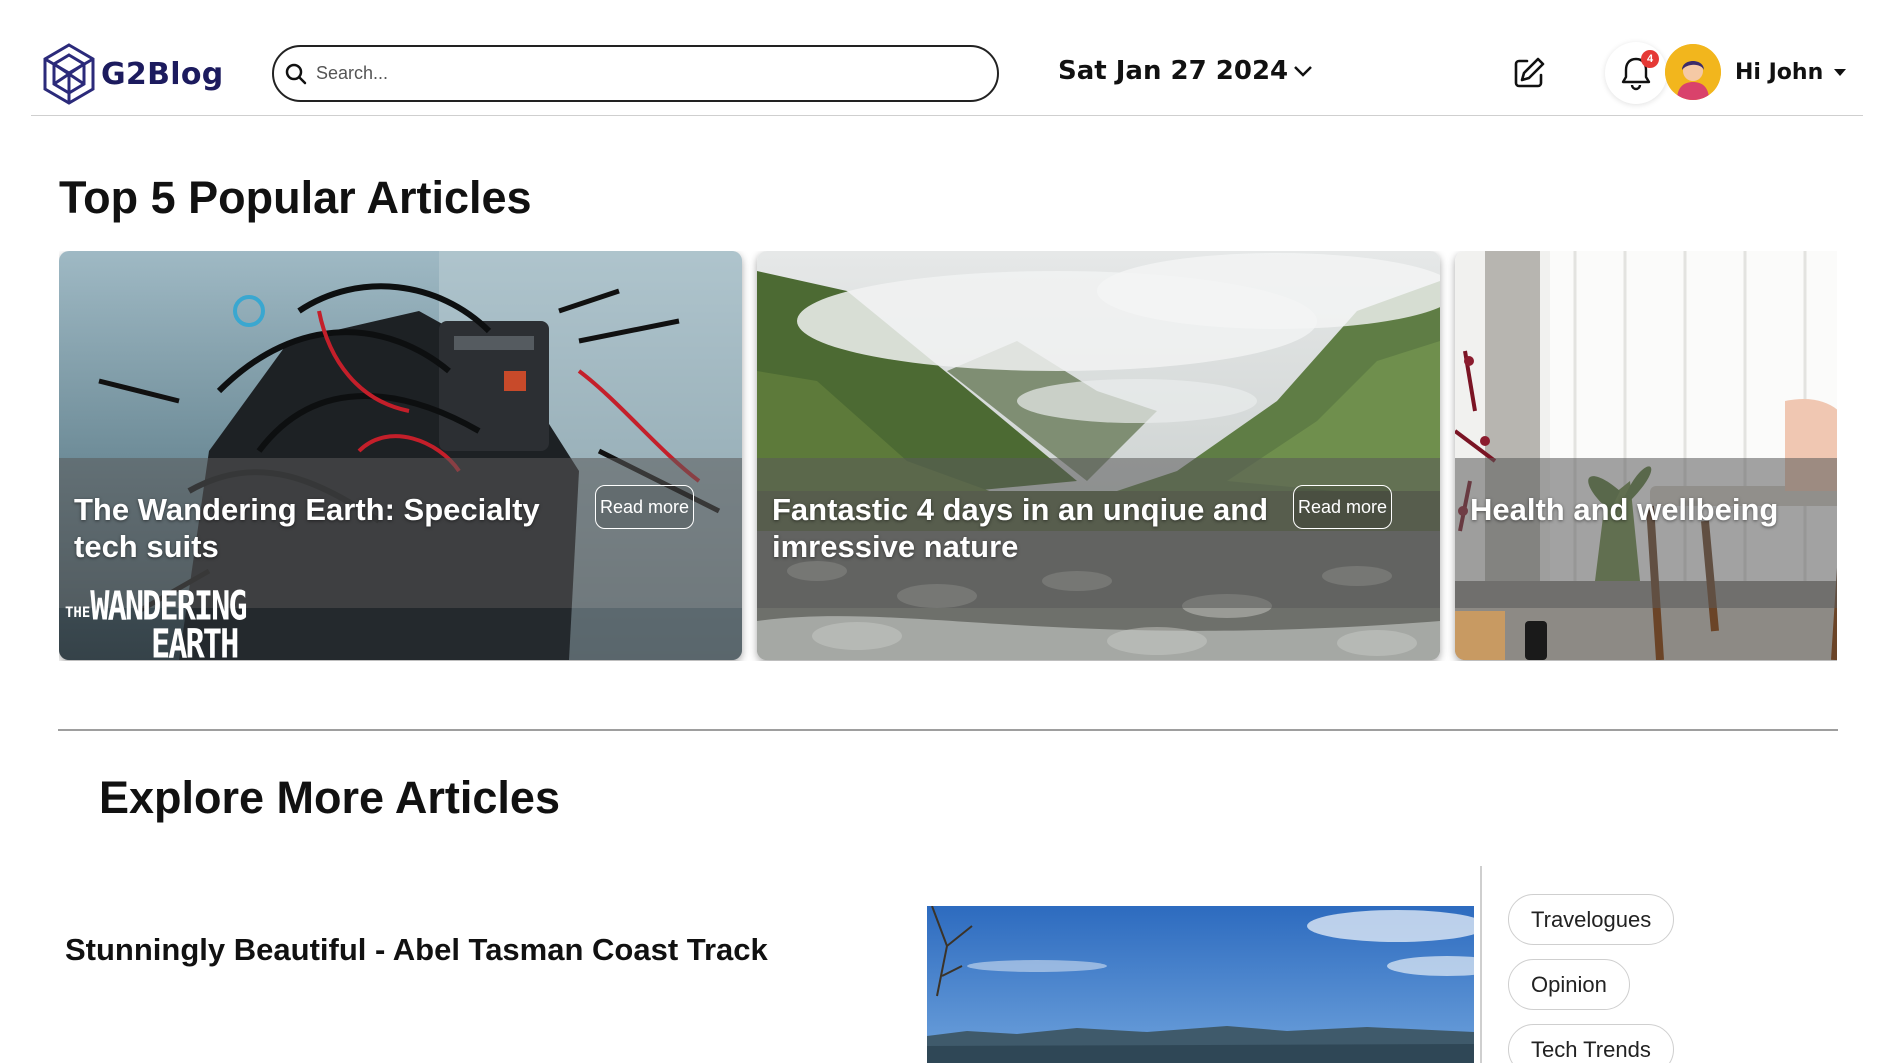 The height and width of the screenshot is (1063, 1894). Describe the element at coordinates (162, 74) in the screenshot. I see `brand-name: G2Blog` at that location.